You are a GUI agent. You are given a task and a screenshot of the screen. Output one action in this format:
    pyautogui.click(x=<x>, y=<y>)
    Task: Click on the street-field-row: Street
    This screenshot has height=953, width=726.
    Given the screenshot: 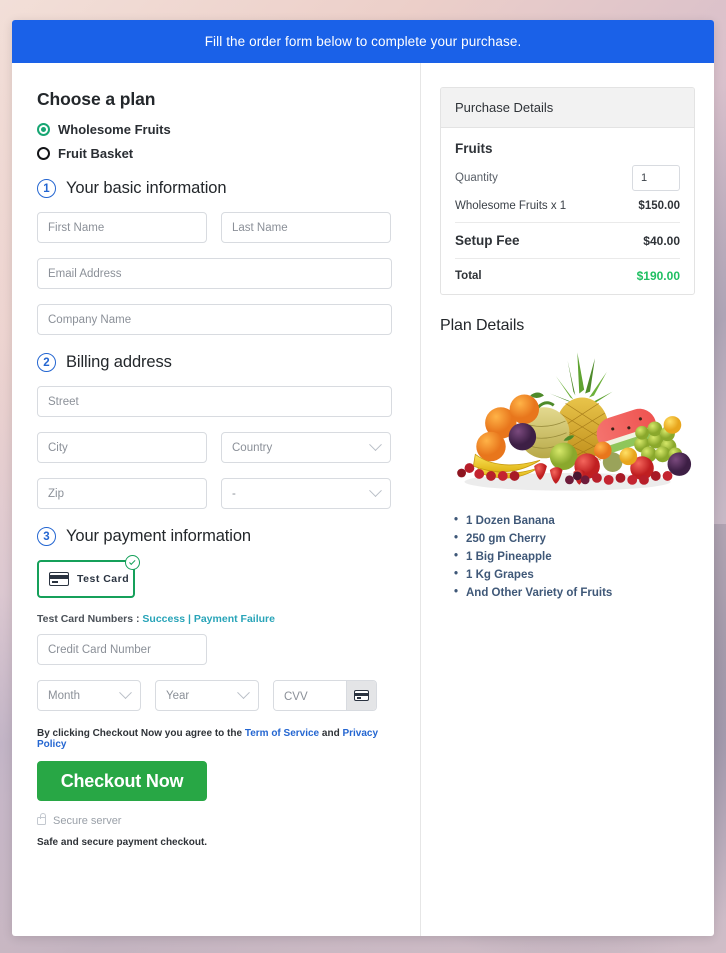 What is the action you would take?
    pyautogui.click(x=216, y=401)
    